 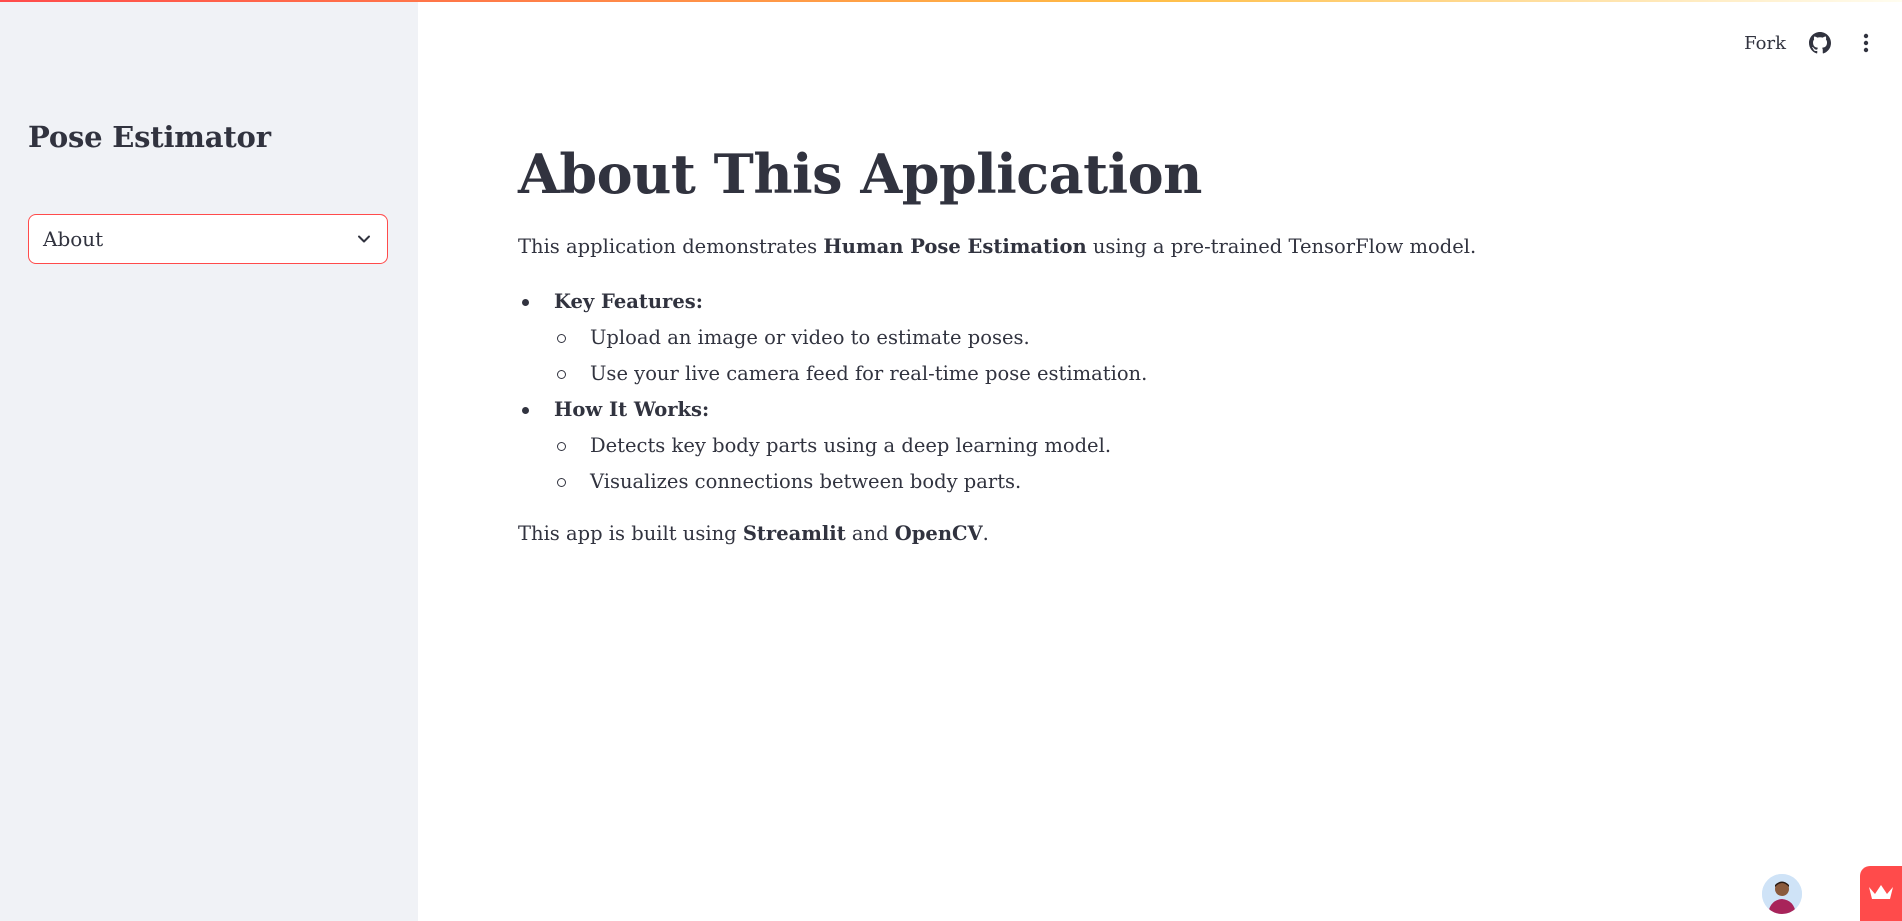 I want to click on github-icon, so click(x=1820, y=43).